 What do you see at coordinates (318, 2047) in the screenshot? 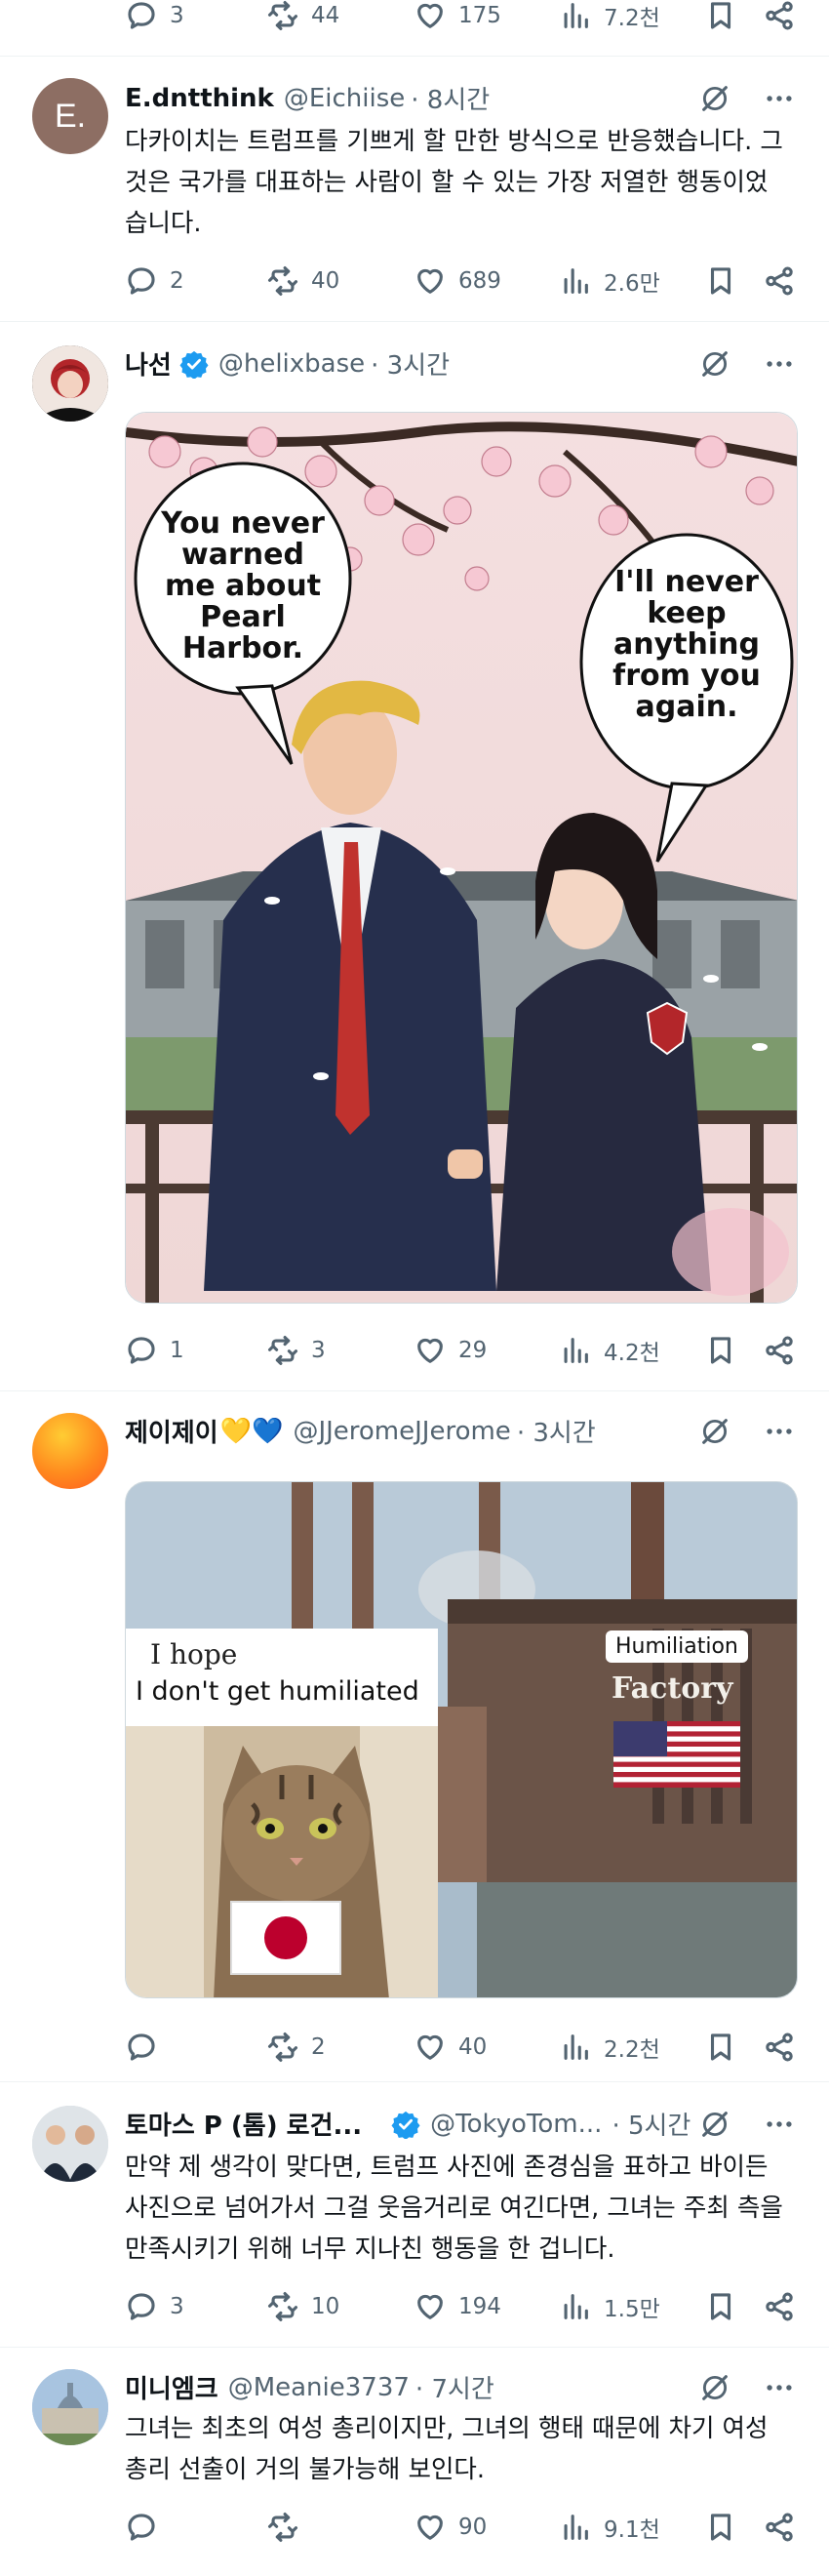
I see `retweet-count: 2` at bounding box center [318, 2047].